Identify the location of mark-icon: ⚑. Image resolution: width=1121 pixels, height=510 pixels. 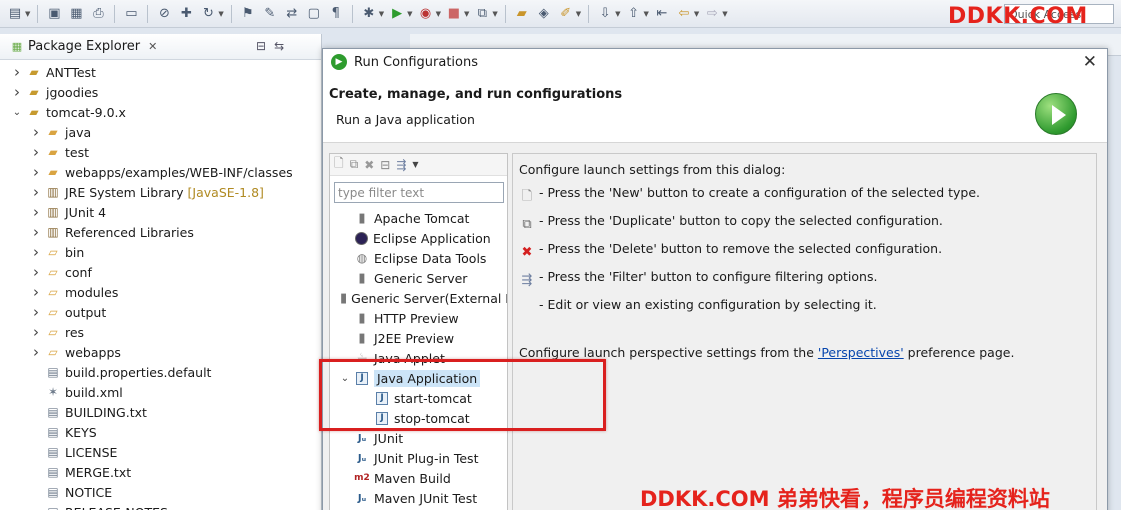
(248, 14).